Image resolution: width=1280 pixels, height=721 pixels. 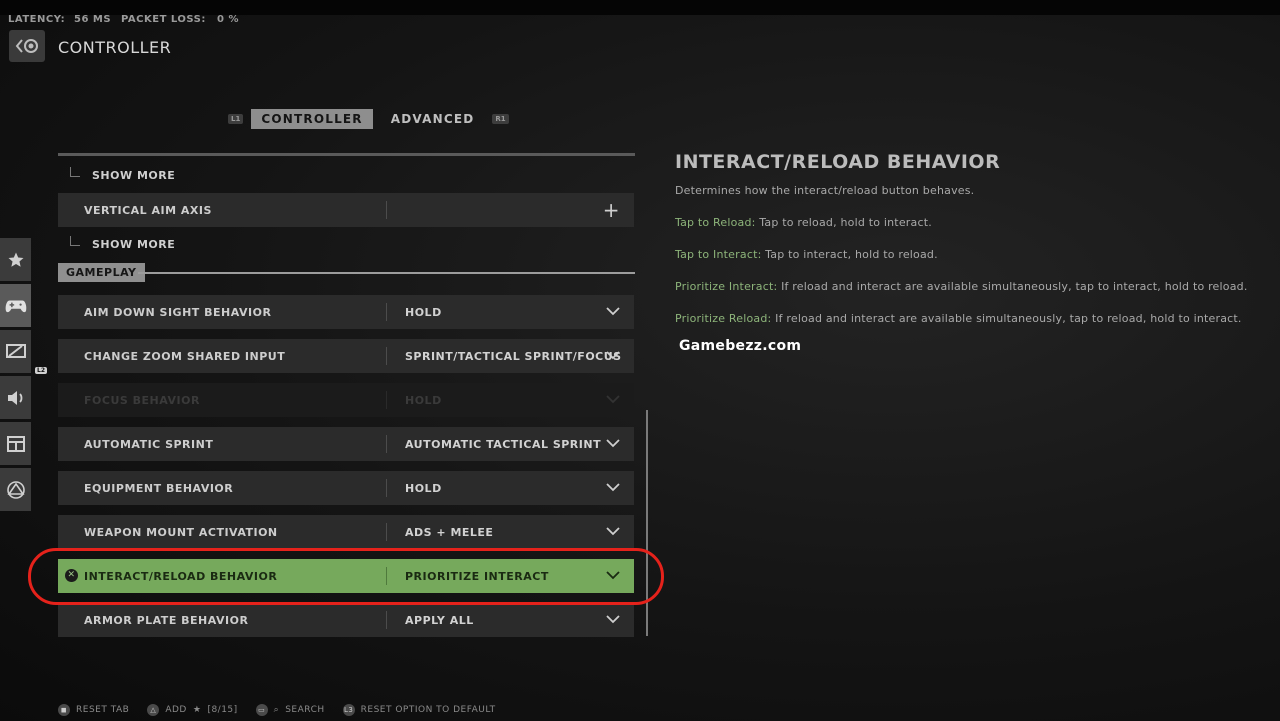 What do you see at coordinates (178, 312) in the screenshot?
I see `setting-label: AIM DOWN SIGHT BEHAVIOR` at bounding box center [178, 312].